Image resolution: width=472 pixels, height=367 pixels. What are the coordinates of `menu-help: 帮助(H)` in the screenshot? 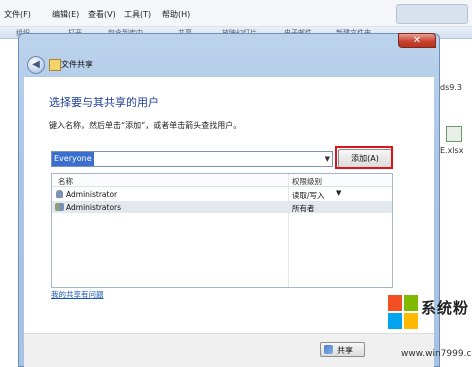 It's located at (176, 14).